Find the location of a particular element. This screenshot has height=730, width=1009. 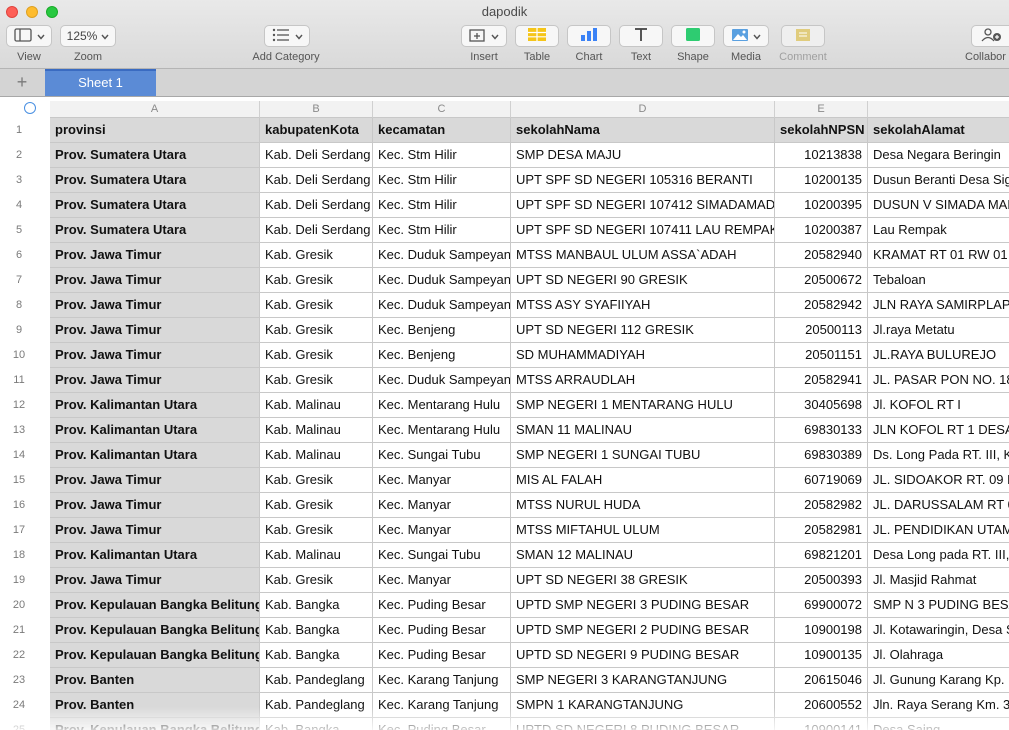

table-cell: 69830389 is located at coordinates (821, 455).